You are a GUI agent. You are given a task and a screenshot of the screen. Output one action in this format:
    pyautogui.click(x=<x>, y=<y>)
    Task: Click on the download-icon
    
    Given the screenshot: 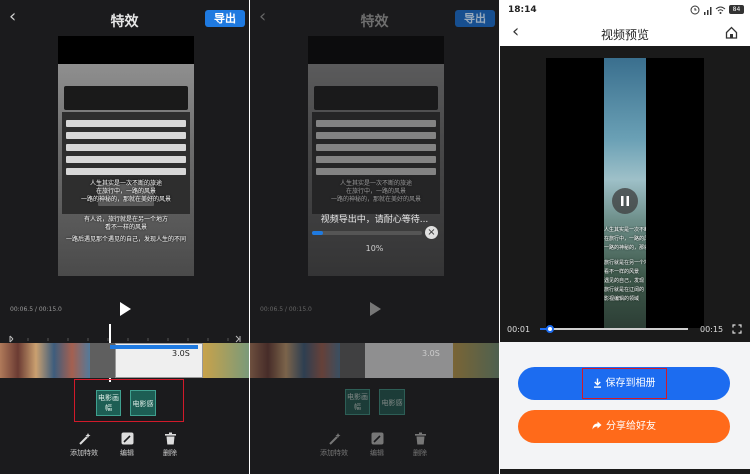 What is the action you would take?
    pyautogui.click(x=597, y=383)
    